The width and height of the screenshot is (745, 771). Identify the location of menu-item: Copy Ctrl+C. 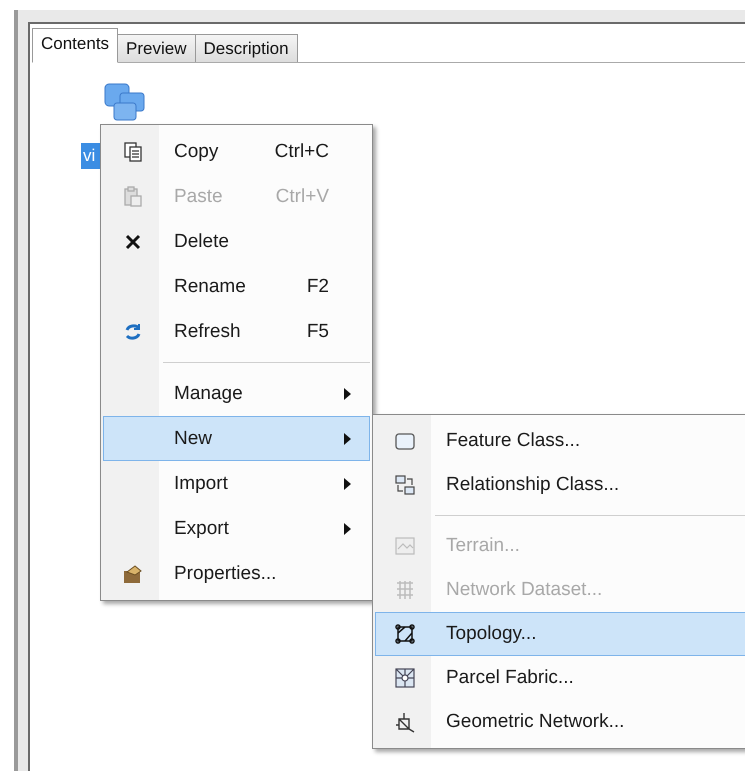
(236, 151).